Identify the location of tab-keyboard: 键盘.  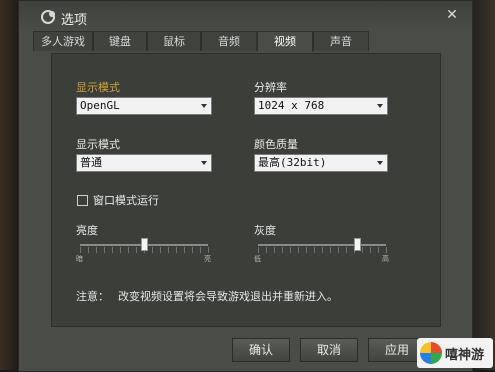
(120, 41).